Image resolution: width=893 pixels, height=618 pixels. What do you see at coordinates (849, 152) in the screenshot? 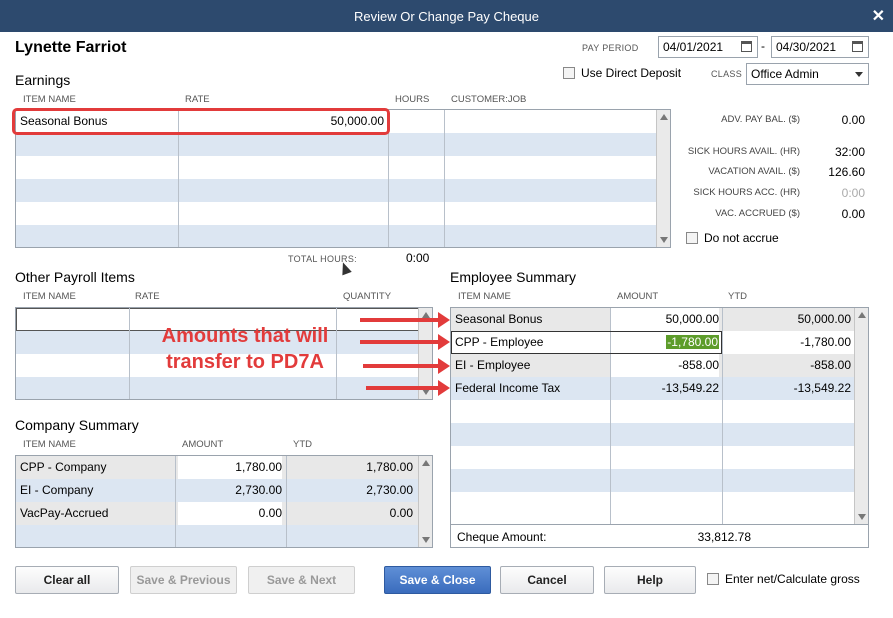
I see `sick-hours-avail-value: 32:00` at bounding box center [849, 152].